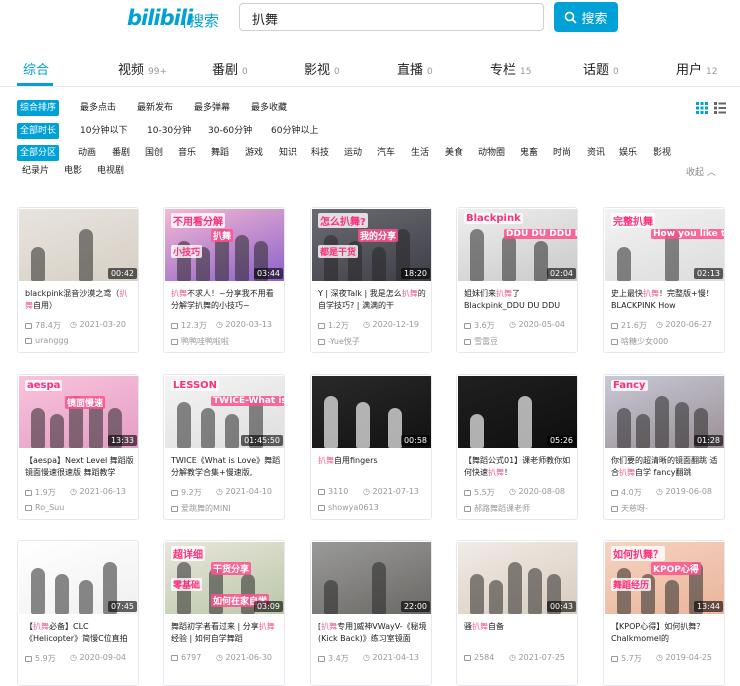  Describe the element at coordinates (142, 68) in the screenshot. I see `tab-video: 视频 99+` at that location.